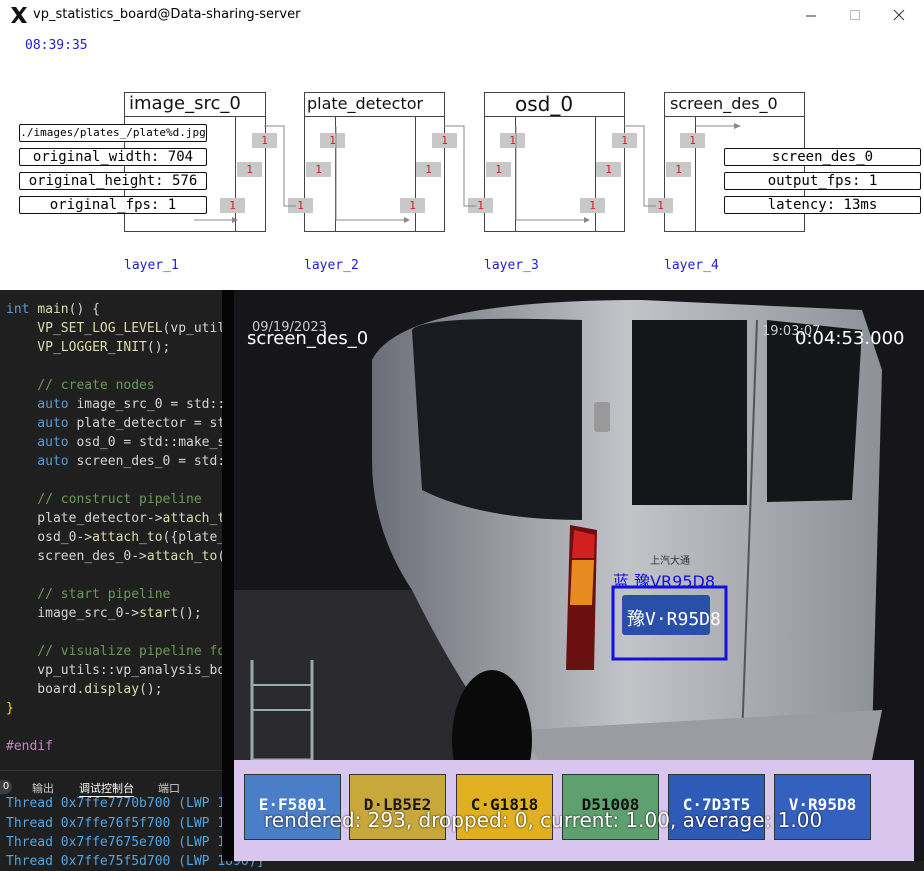 The height and width of the screenshot is (871, 924). Describe the element at coordinates (822, 157) in the screenshot. I see `config-screen-name: screen_des_0` at that location.